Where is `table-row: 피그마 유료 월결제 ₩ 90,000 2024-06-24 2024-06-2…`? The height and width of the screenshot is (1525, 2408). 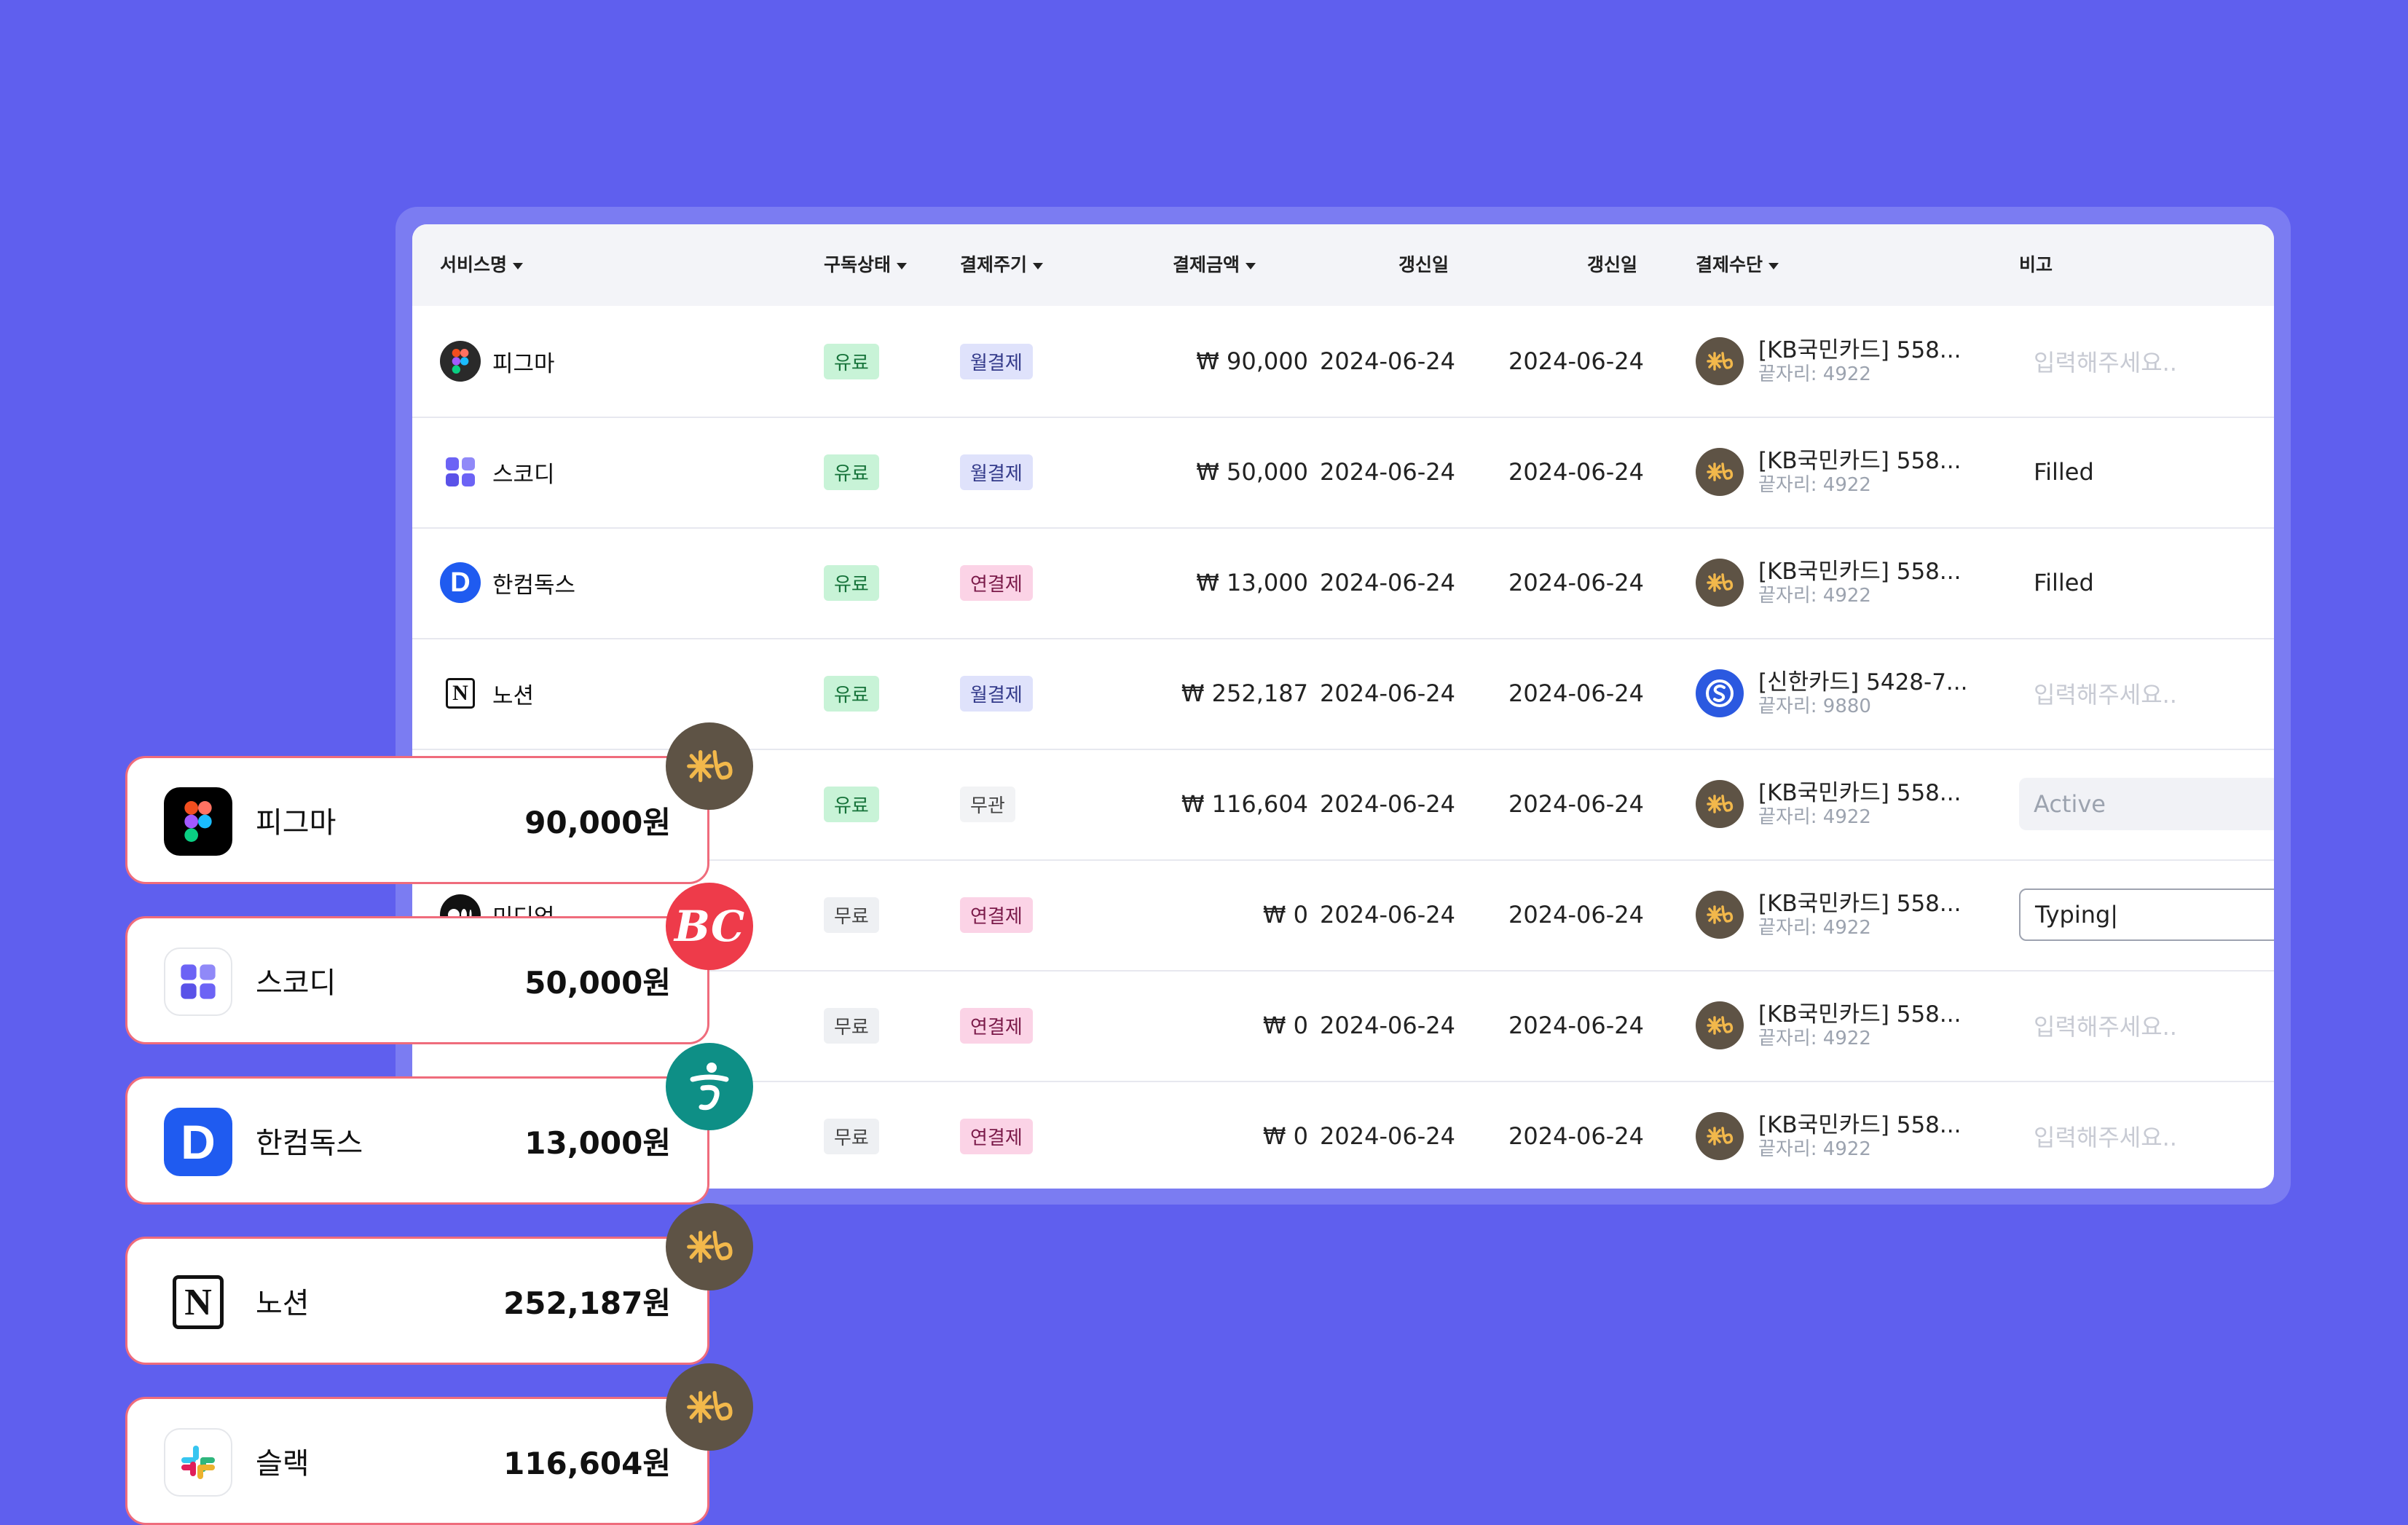 table-row: 피그마 유료 월결제 ₩ 90,000 2024-06-24 2024-06-2… is located at coordinates (1343, 362).